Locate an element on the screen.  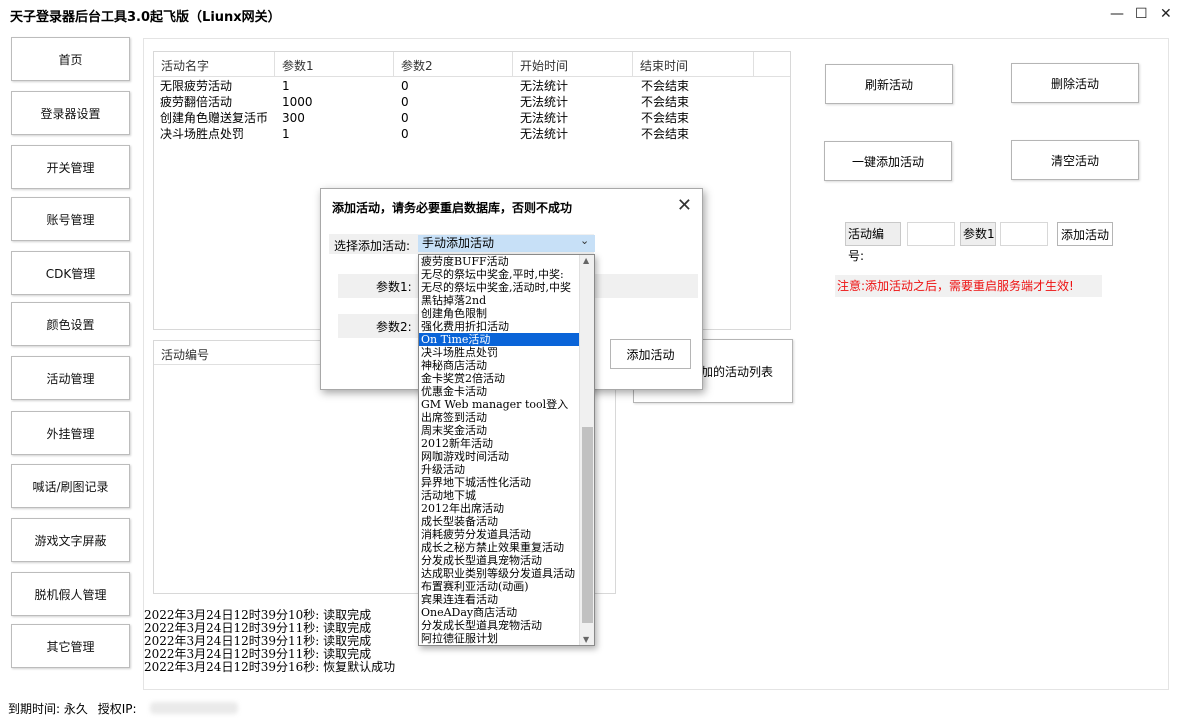
event-id-input is located at coordinates (931, 234).